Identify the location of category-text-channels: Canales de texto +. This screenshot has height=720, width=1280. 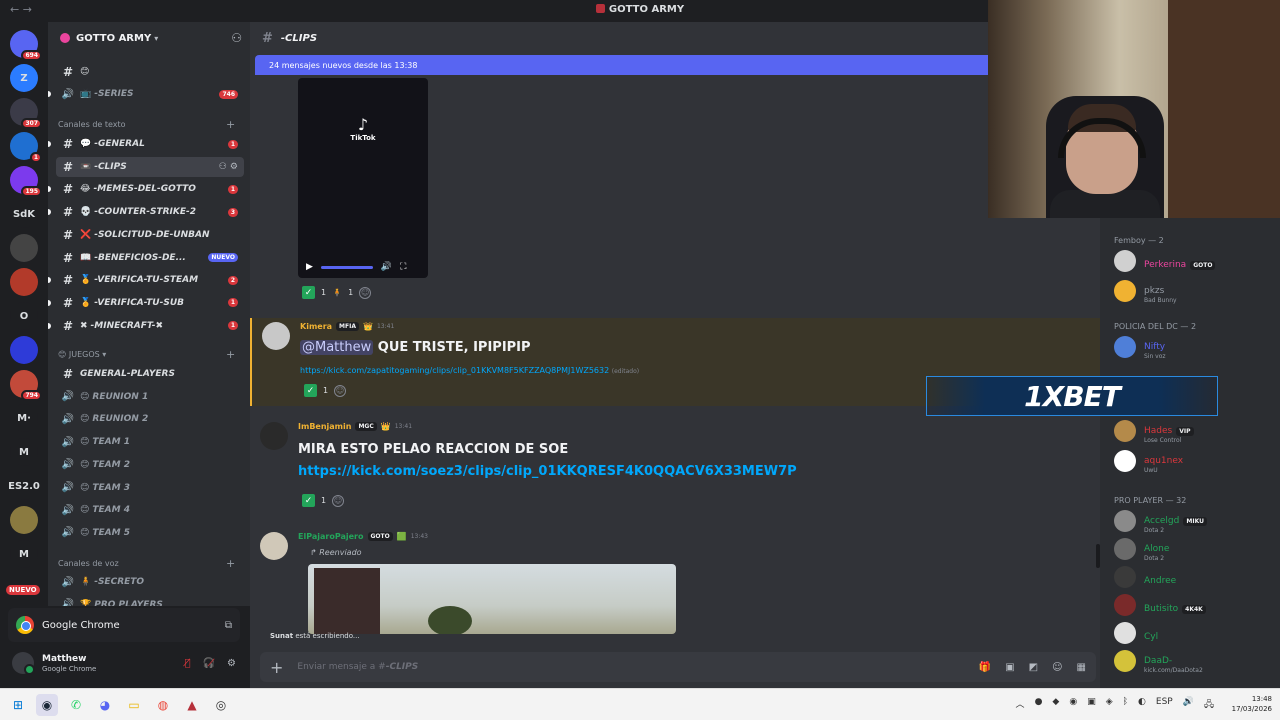
(146, 124).